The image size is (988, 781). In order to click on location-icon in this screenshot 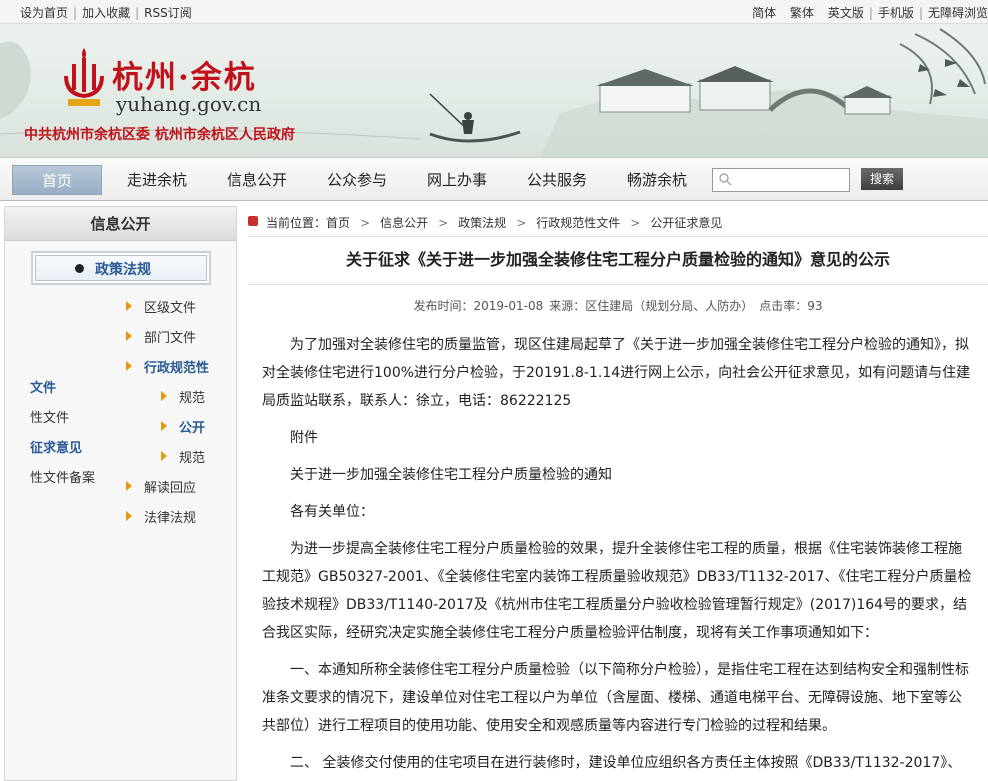, I will do `click(253, 221)`.